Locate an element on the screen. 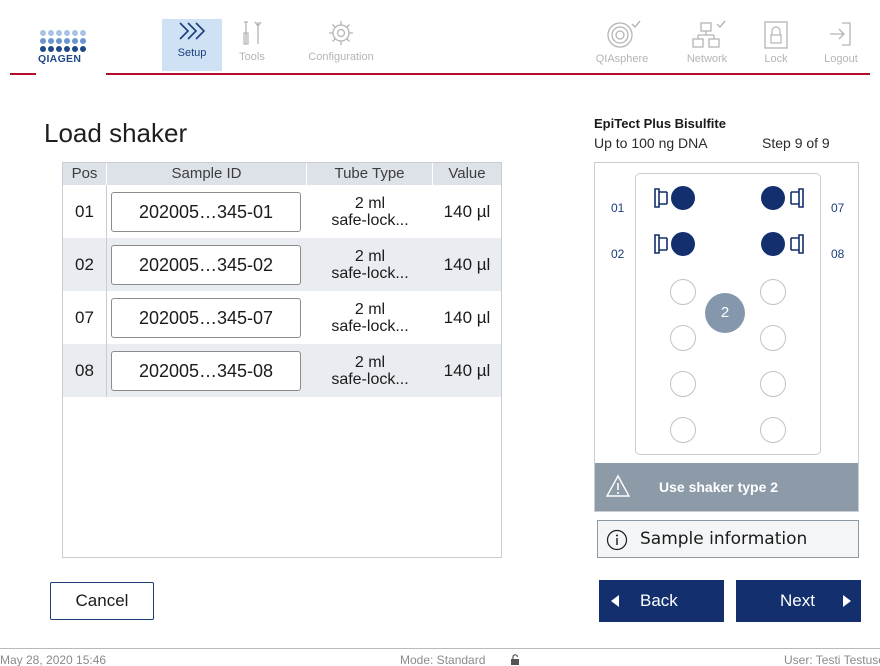 Image resolution: width=880 pixels, height=666 pixels. chevrons-icon is located at coordinates (192, 31).